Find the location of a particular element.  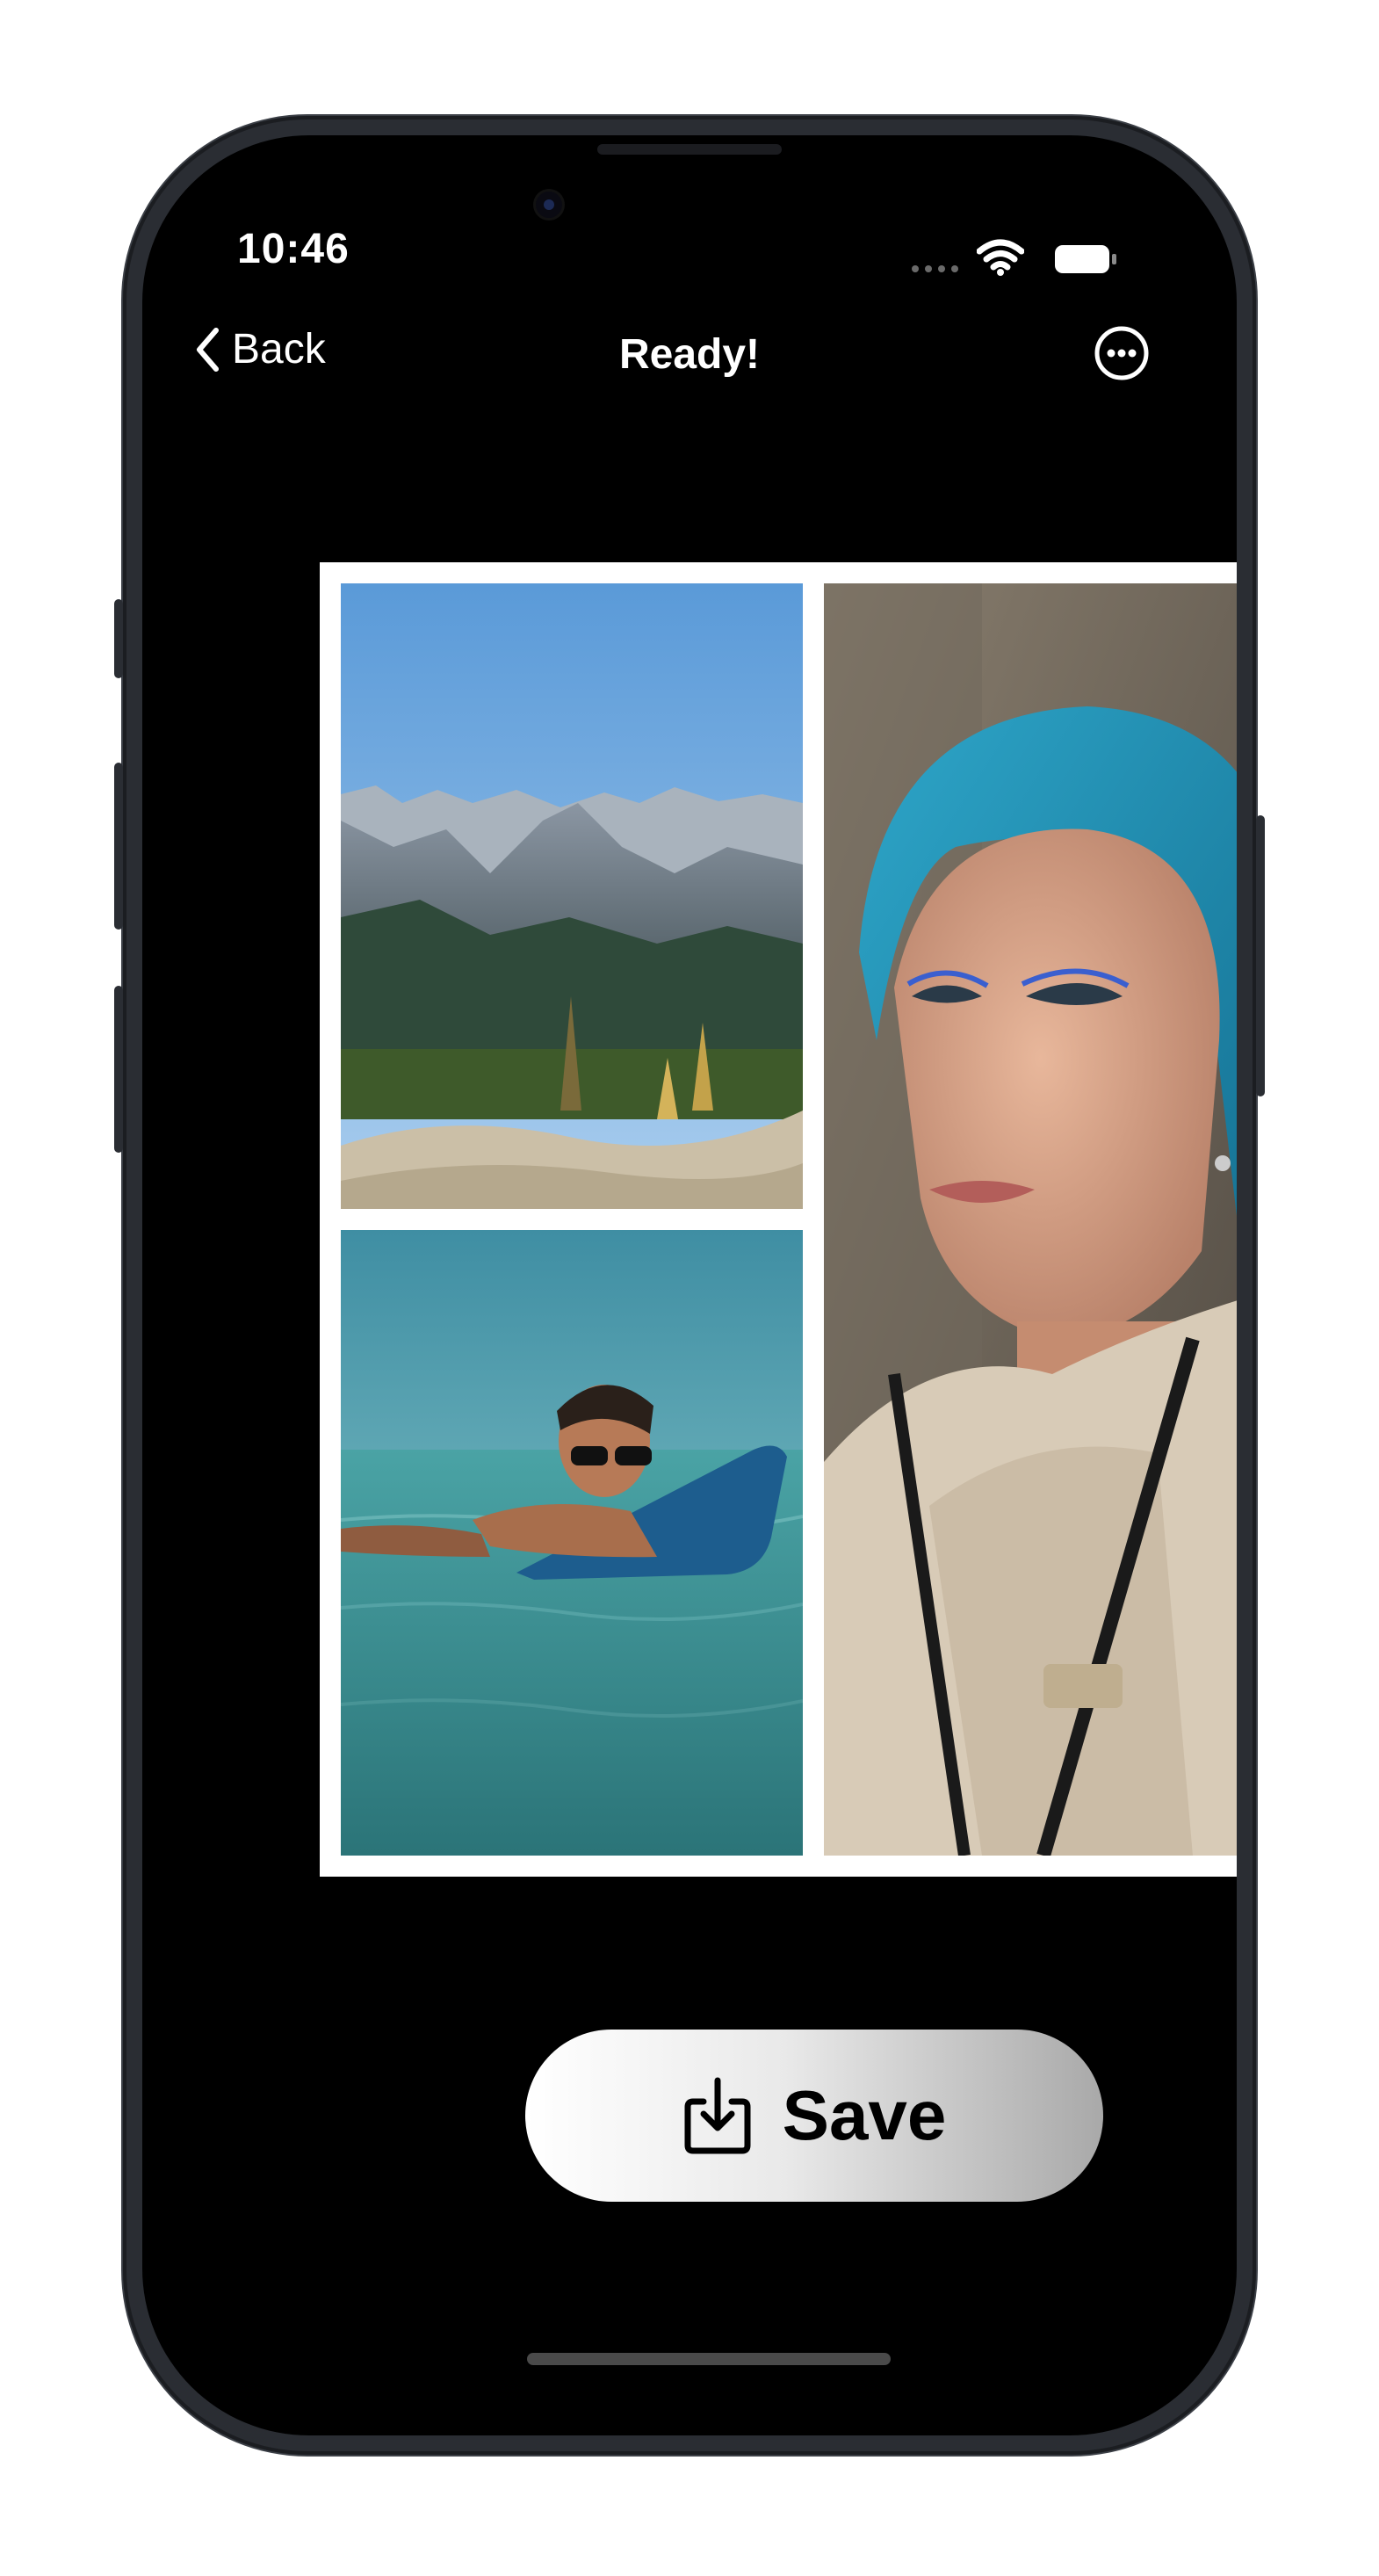

cellular-signal-icon is located at coordinates (935, 268).